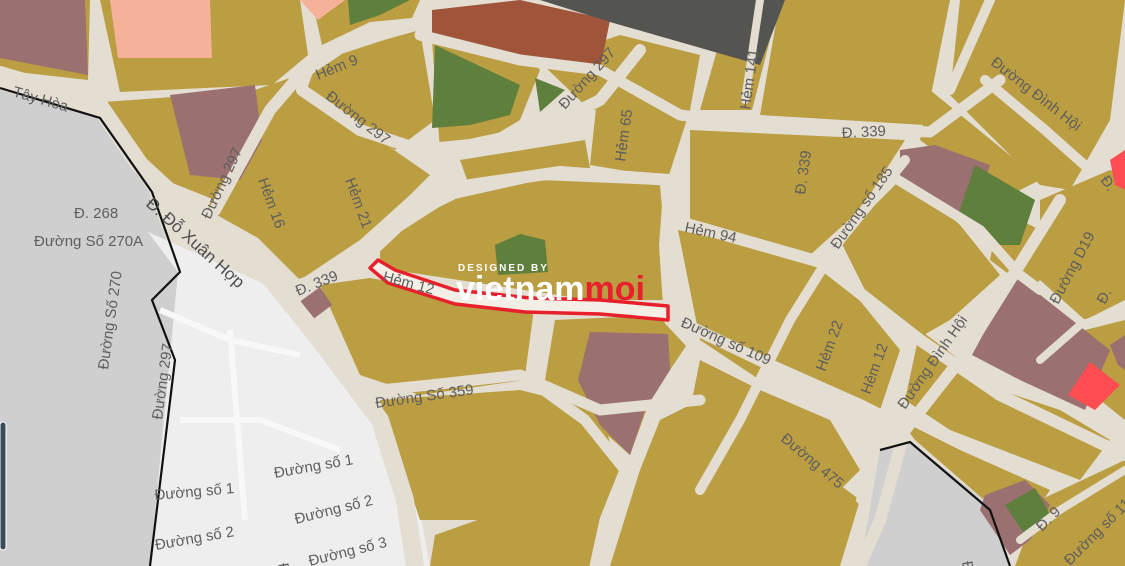  What do you see at coordinates (485, 289) in the screenshot?
I see `watermark-brand-left: viet` at bounding box center [485, 289].